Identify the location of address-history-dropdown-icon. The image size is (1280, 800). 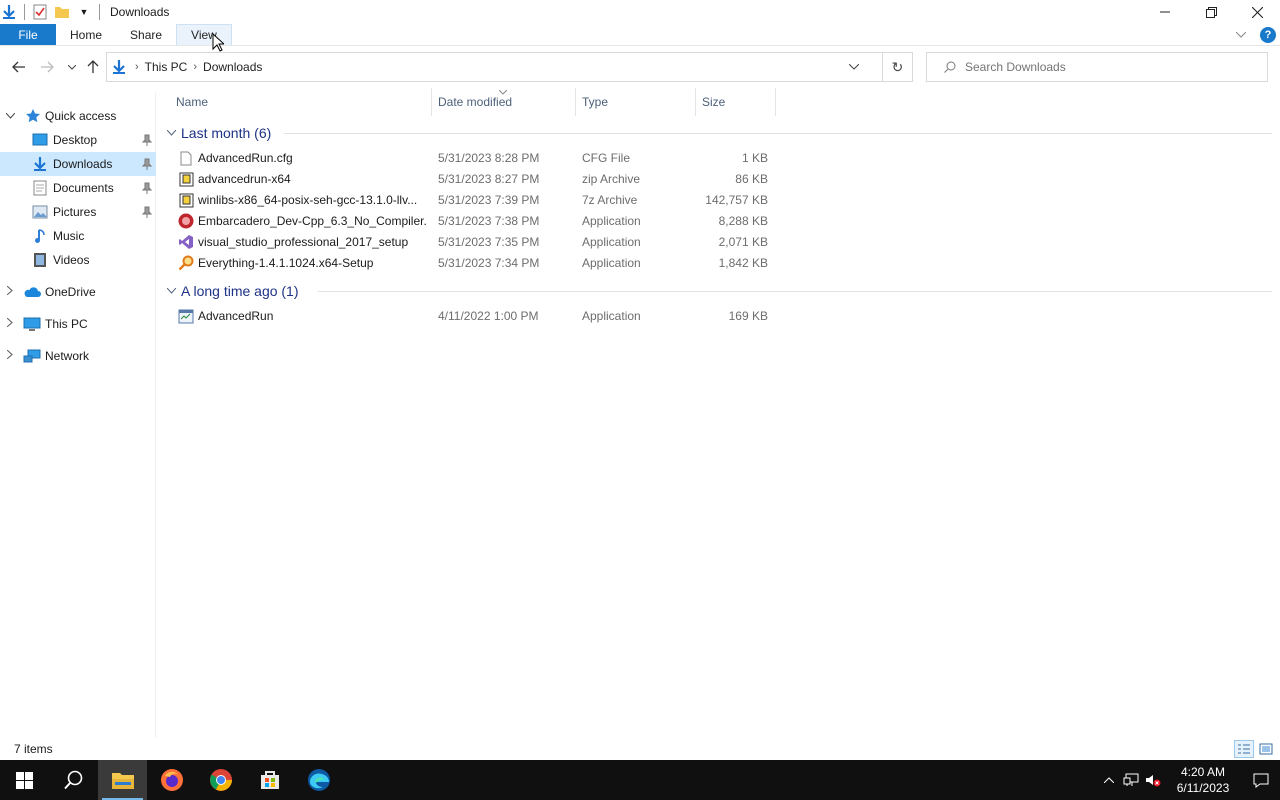
(854, 67).